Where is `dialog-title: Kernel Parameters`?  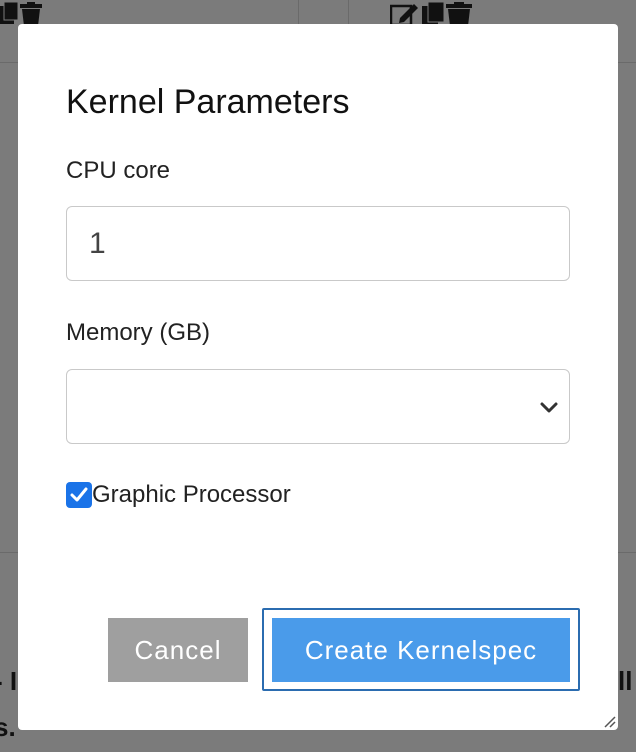
dialog-title: Kernel Parameters is located at coordinates (208, 102).